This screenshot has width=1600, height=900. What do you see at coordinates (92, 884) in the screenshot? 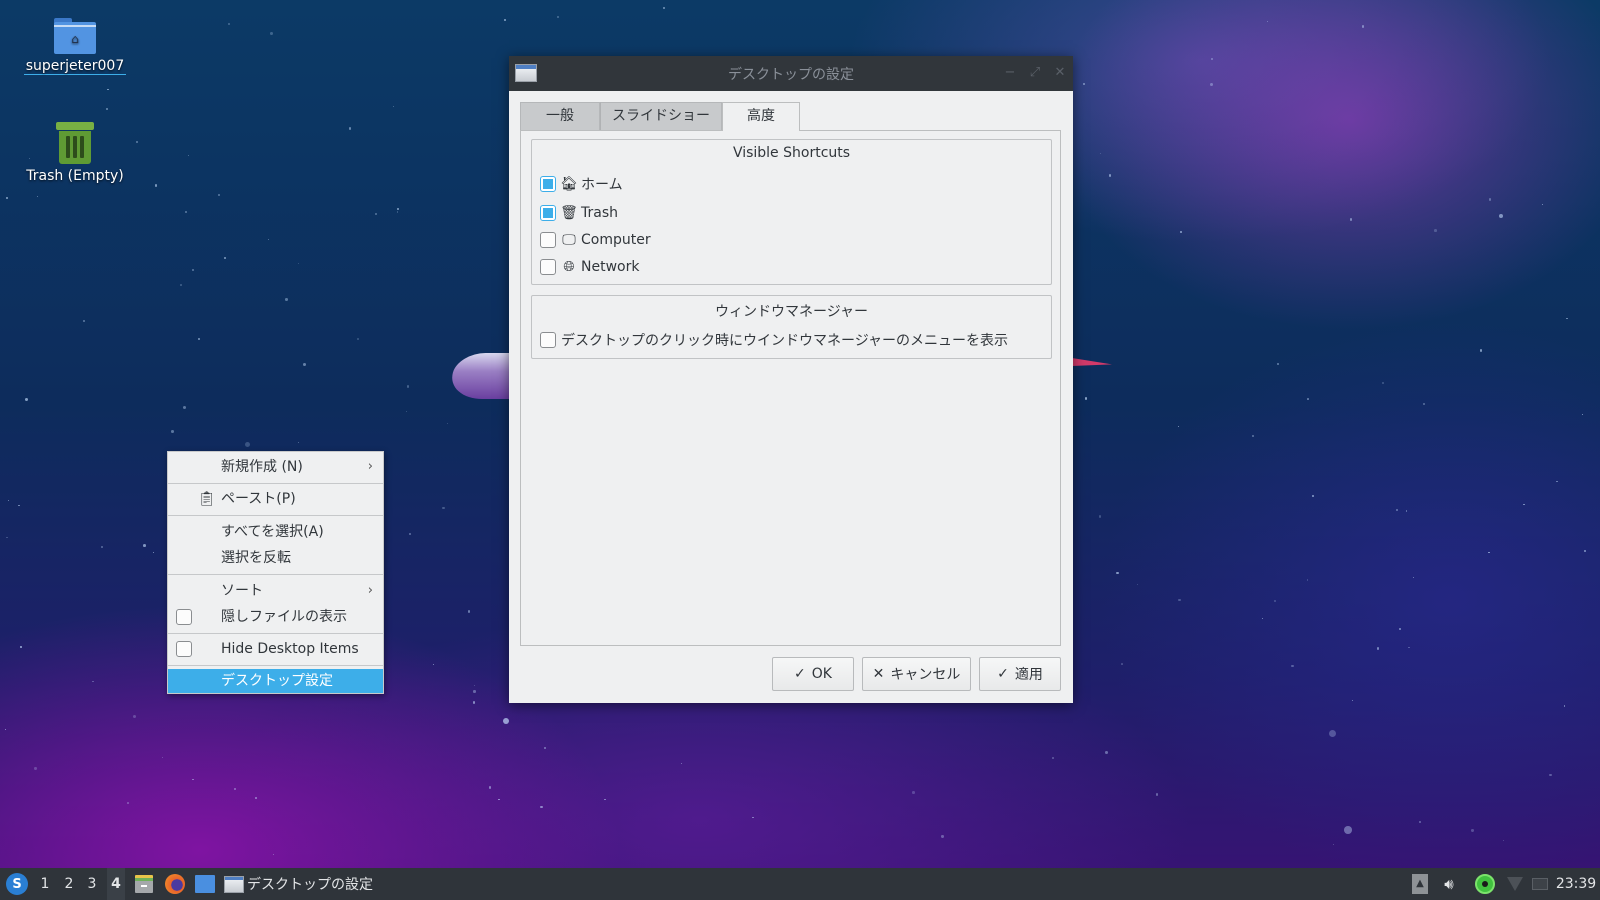
I see `workspace-3: 3` at bounding box center [92, 884].